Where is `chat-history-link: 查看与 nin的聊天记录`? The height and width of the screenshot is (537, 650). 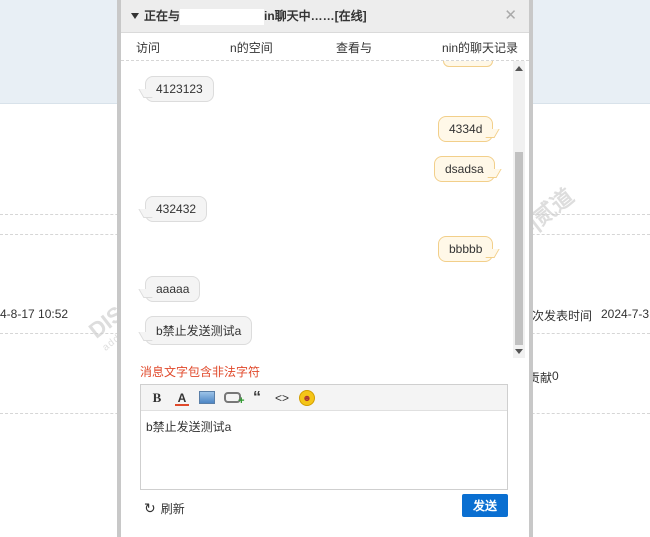
chat-history-link: 查看与 nin的聊天记录 is located at coordinates (427, 48).